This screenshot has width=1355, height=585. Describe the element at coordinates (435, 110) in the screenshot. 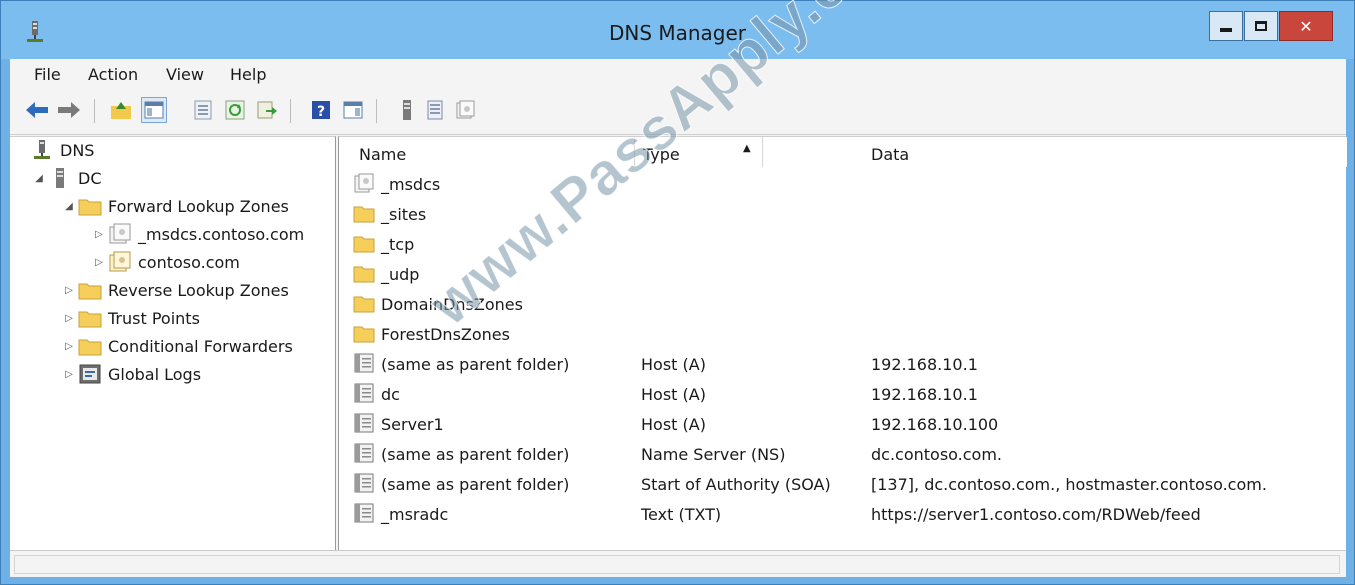

I see `list-button` at that location.